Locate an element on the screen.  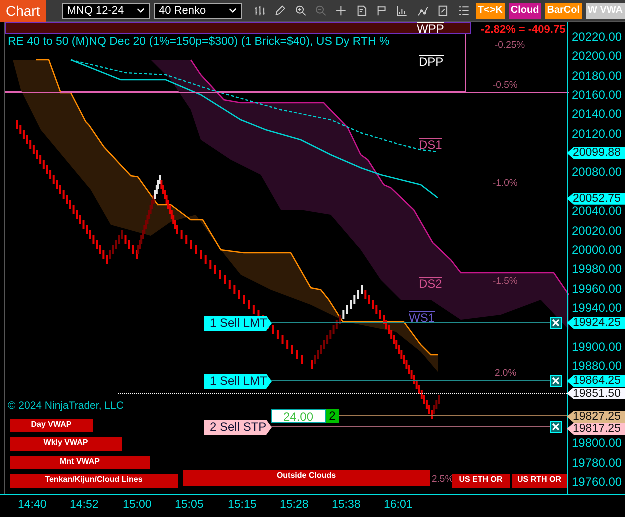
pivot-label: DS2 is located at coordinates (430, 284).